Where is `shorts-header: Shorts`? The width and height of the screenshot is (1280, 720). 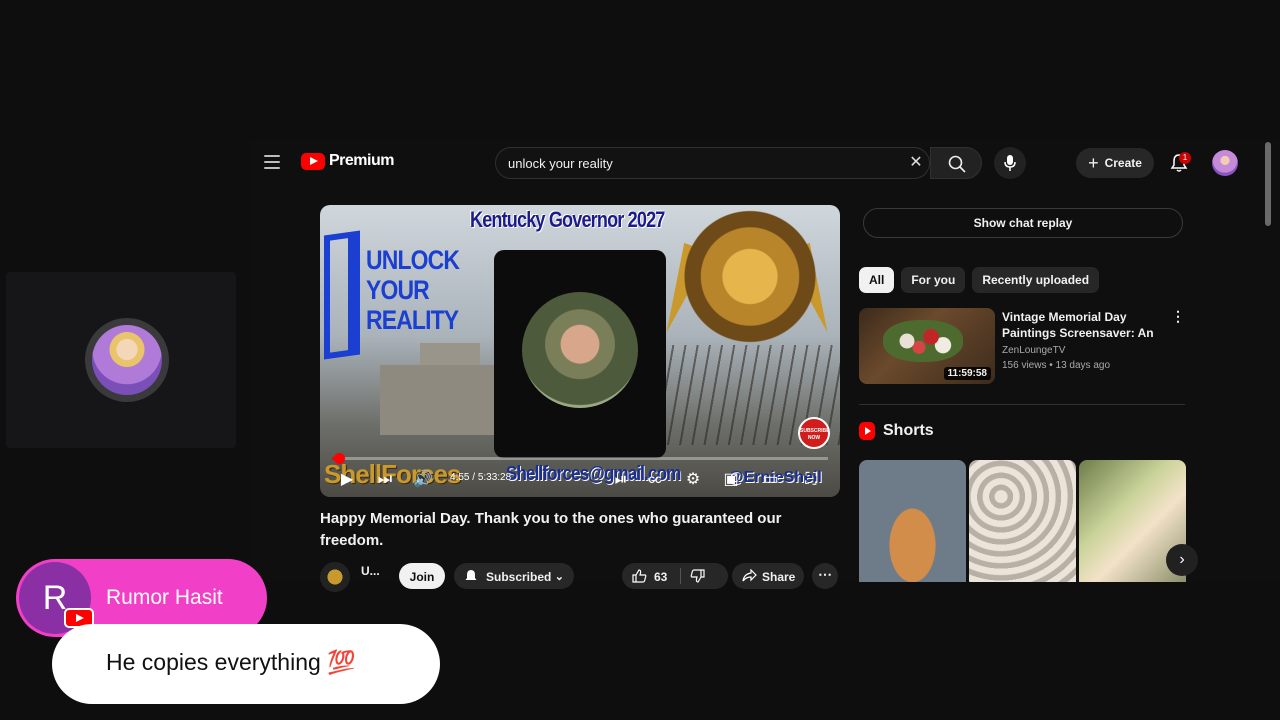
shorts-header: Shorts is located at coordinates (896, 431).